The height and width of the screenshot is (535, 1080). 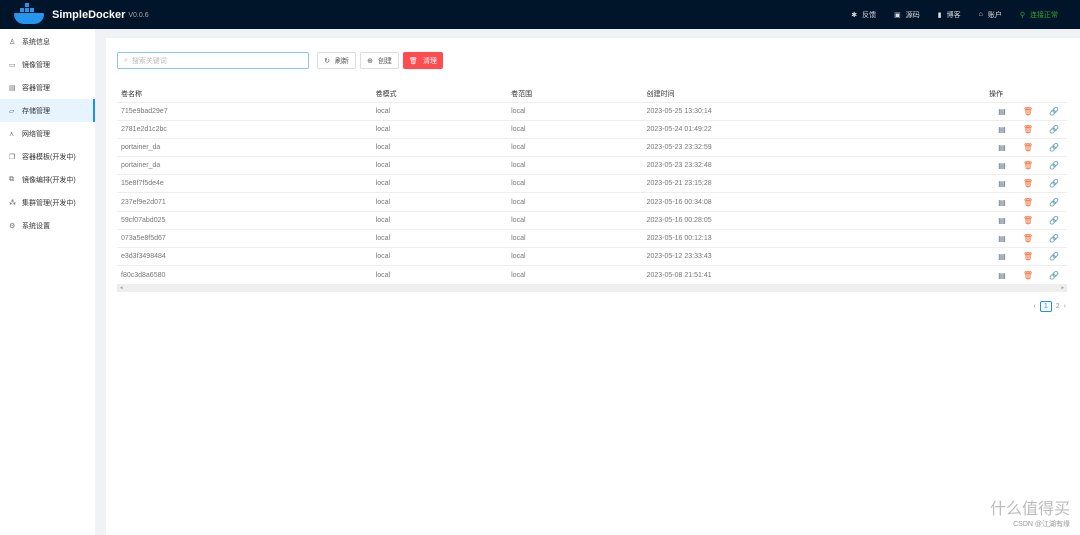 I want to click on sidebar-item-6: ⧉ 镜像编排(开发中), so click(x=47, y=179).